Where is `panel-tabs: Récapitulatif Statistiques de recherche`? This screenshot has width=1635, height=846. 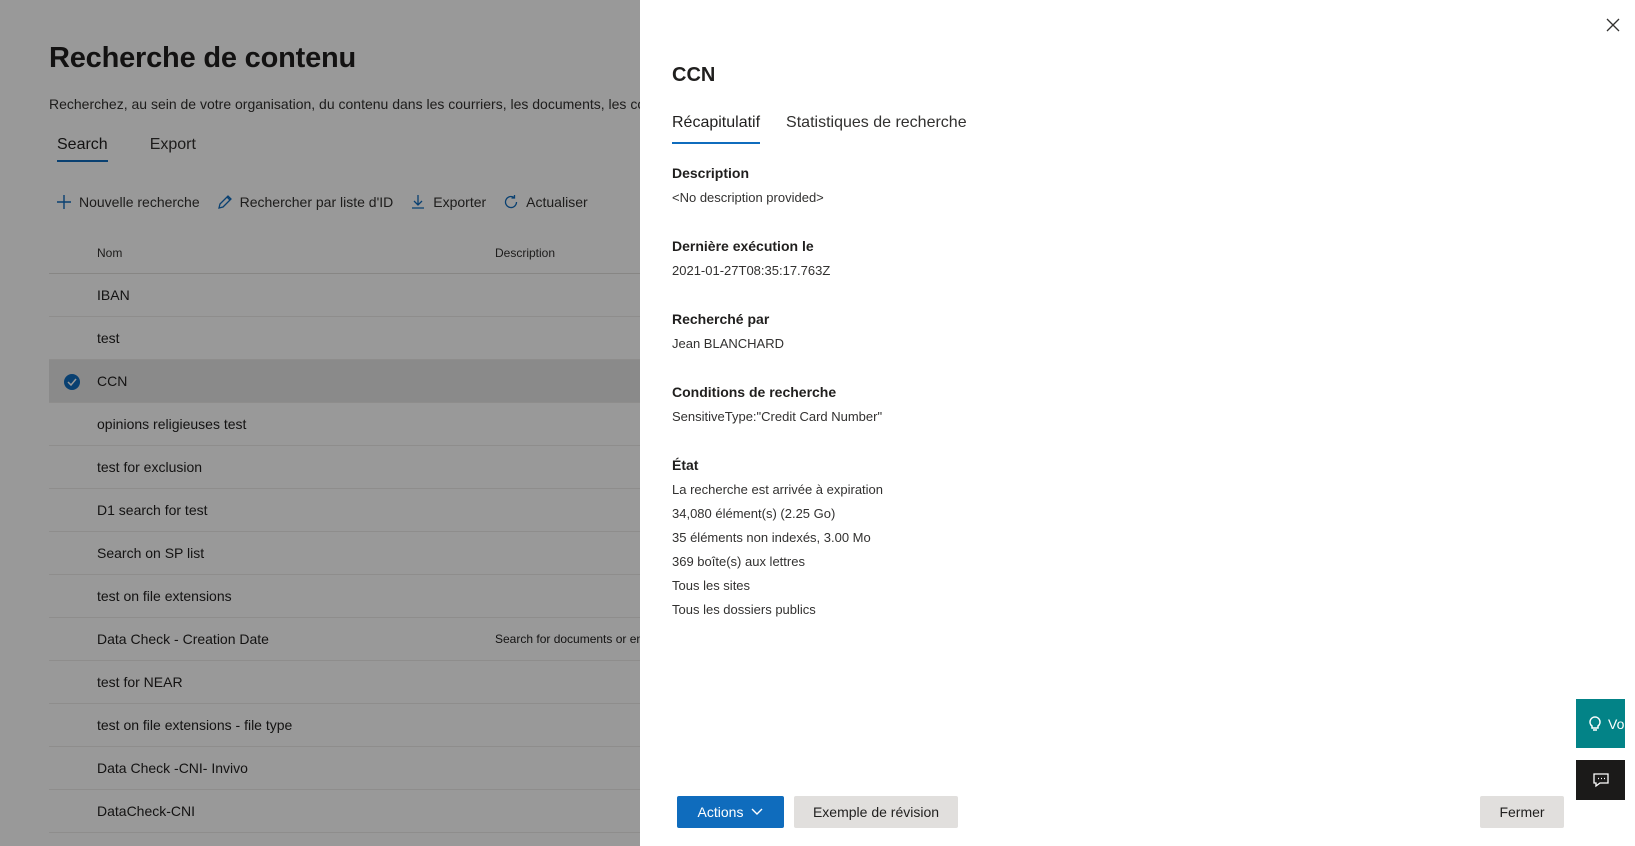 panel-tabs: Récapitulatif Statistiques de recherche is located at coordinates (819, 129).